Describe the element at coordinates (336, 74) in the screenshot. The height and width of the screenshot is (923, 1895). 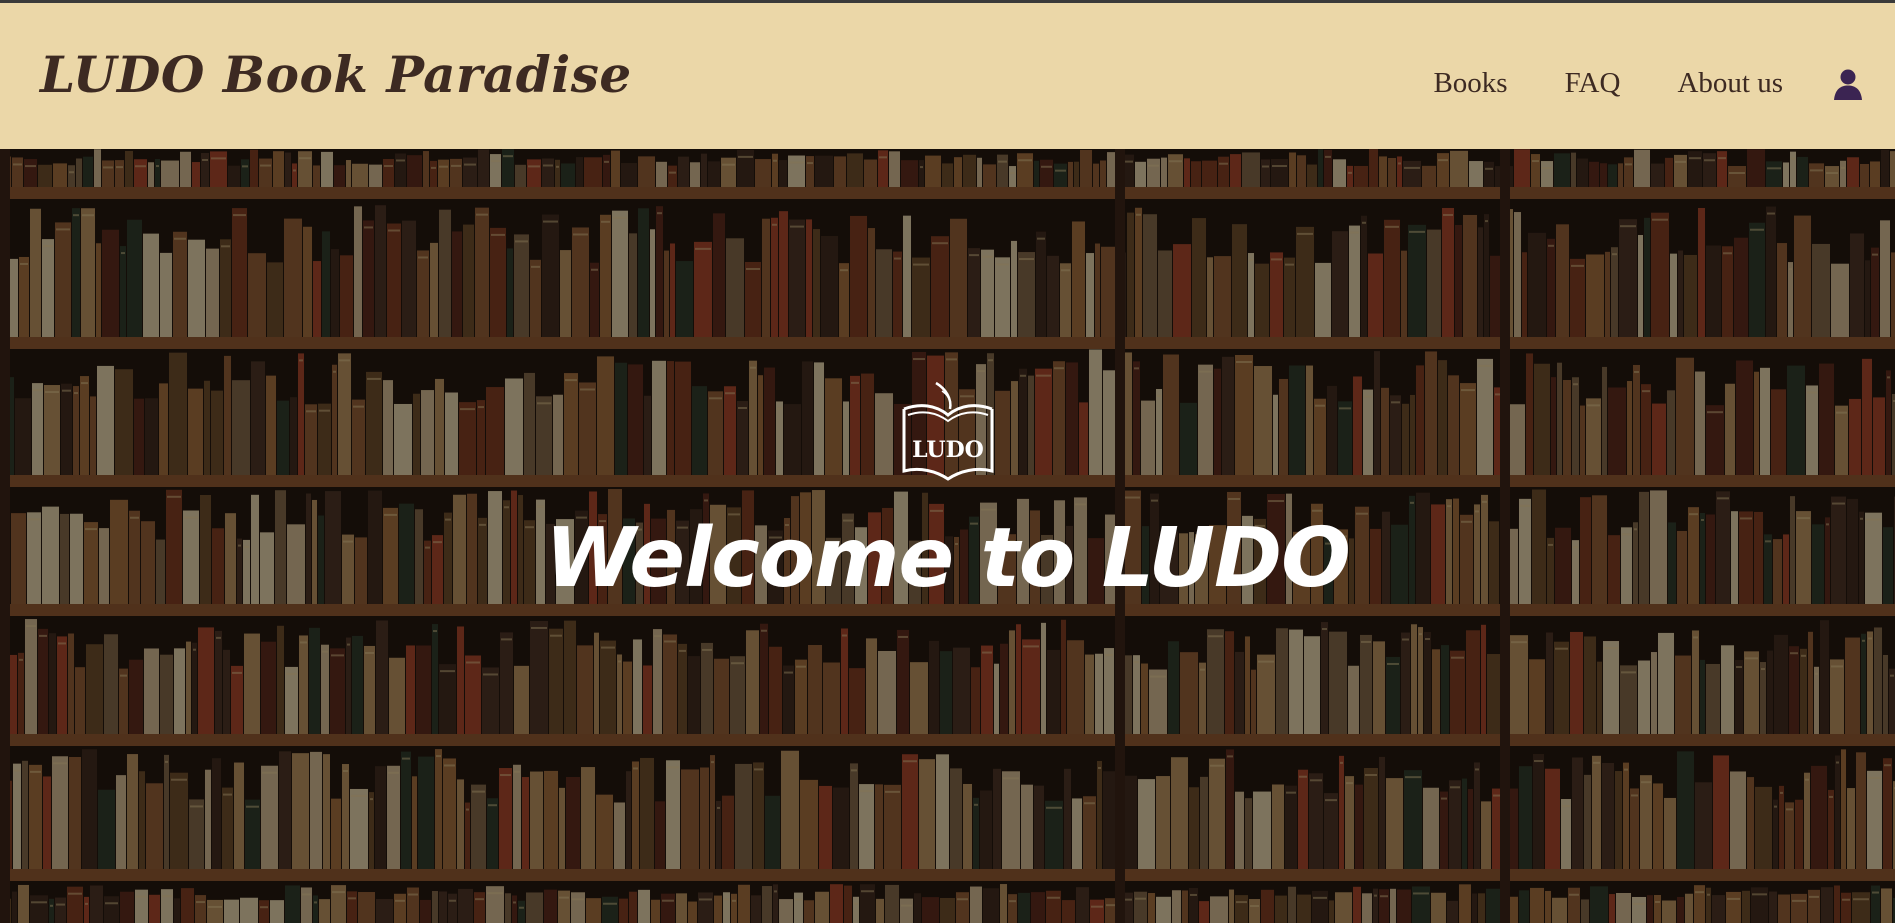
I see `site-brand: LUDO Book Paradise` at that location.